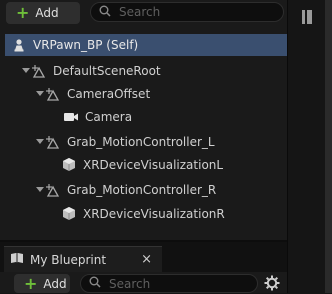 The height and width of the screenshot is (294, 332). What do you see at coordinates (42, 283) in the screenshot?
I see `add-blueprint-member-button: + Add` at bounding box center [42, 283].